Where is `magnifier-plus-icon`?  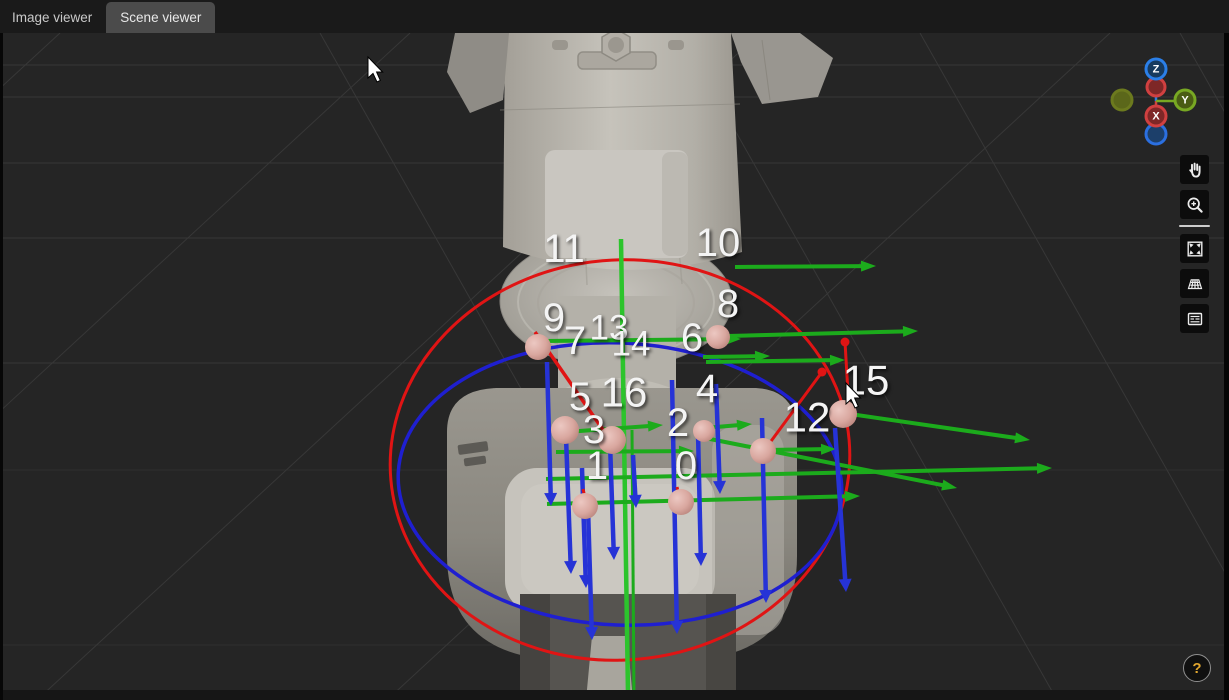 magnifier-plus-icon is located at coordinates (1195, 205).